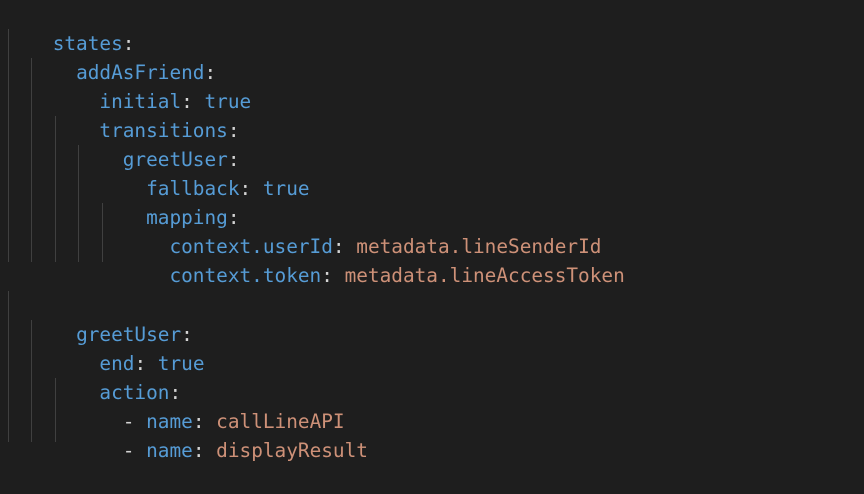 Image resolution: width=864 pixels, height=494 pixels. What do you see at coordinates (70, 27) in the screenshot?
I see `code-line: states:` at bounding box center [70, 27].